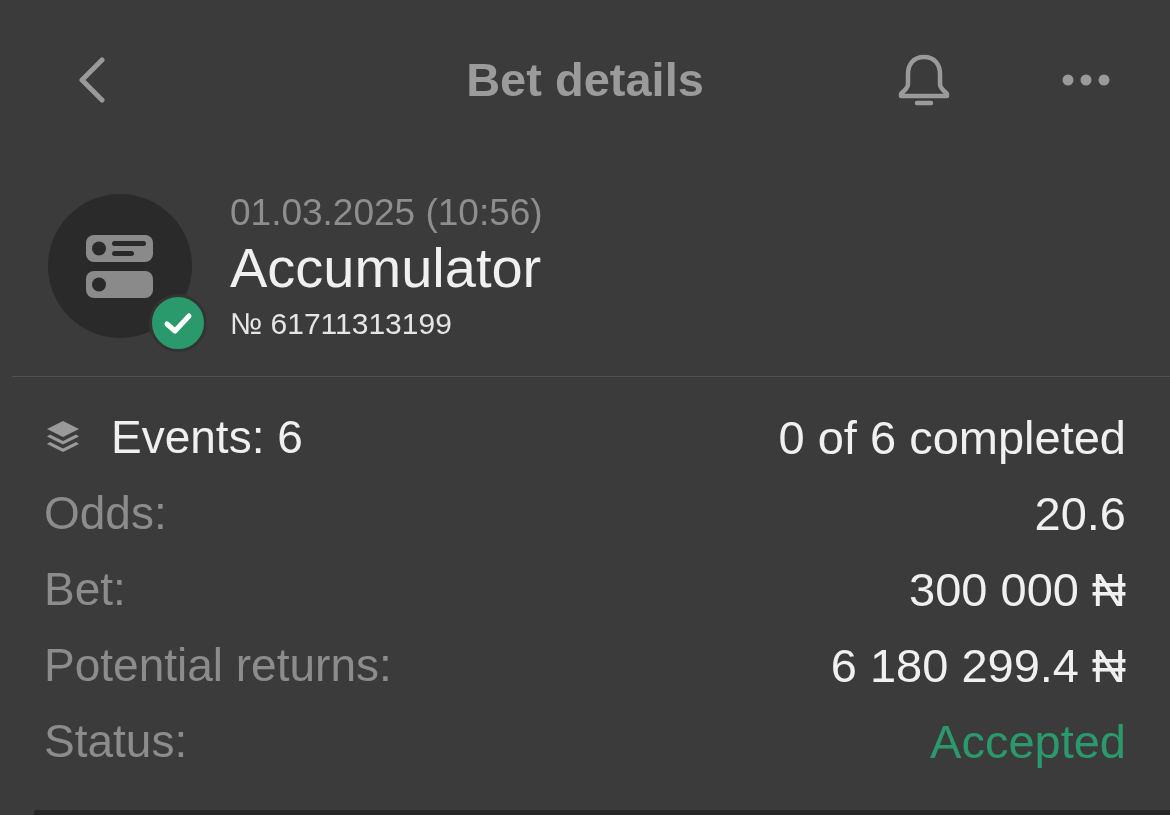  Describe the element at coordinates (386, 268) in the screenshot. I see `bet-type: Accumulator` at that location.